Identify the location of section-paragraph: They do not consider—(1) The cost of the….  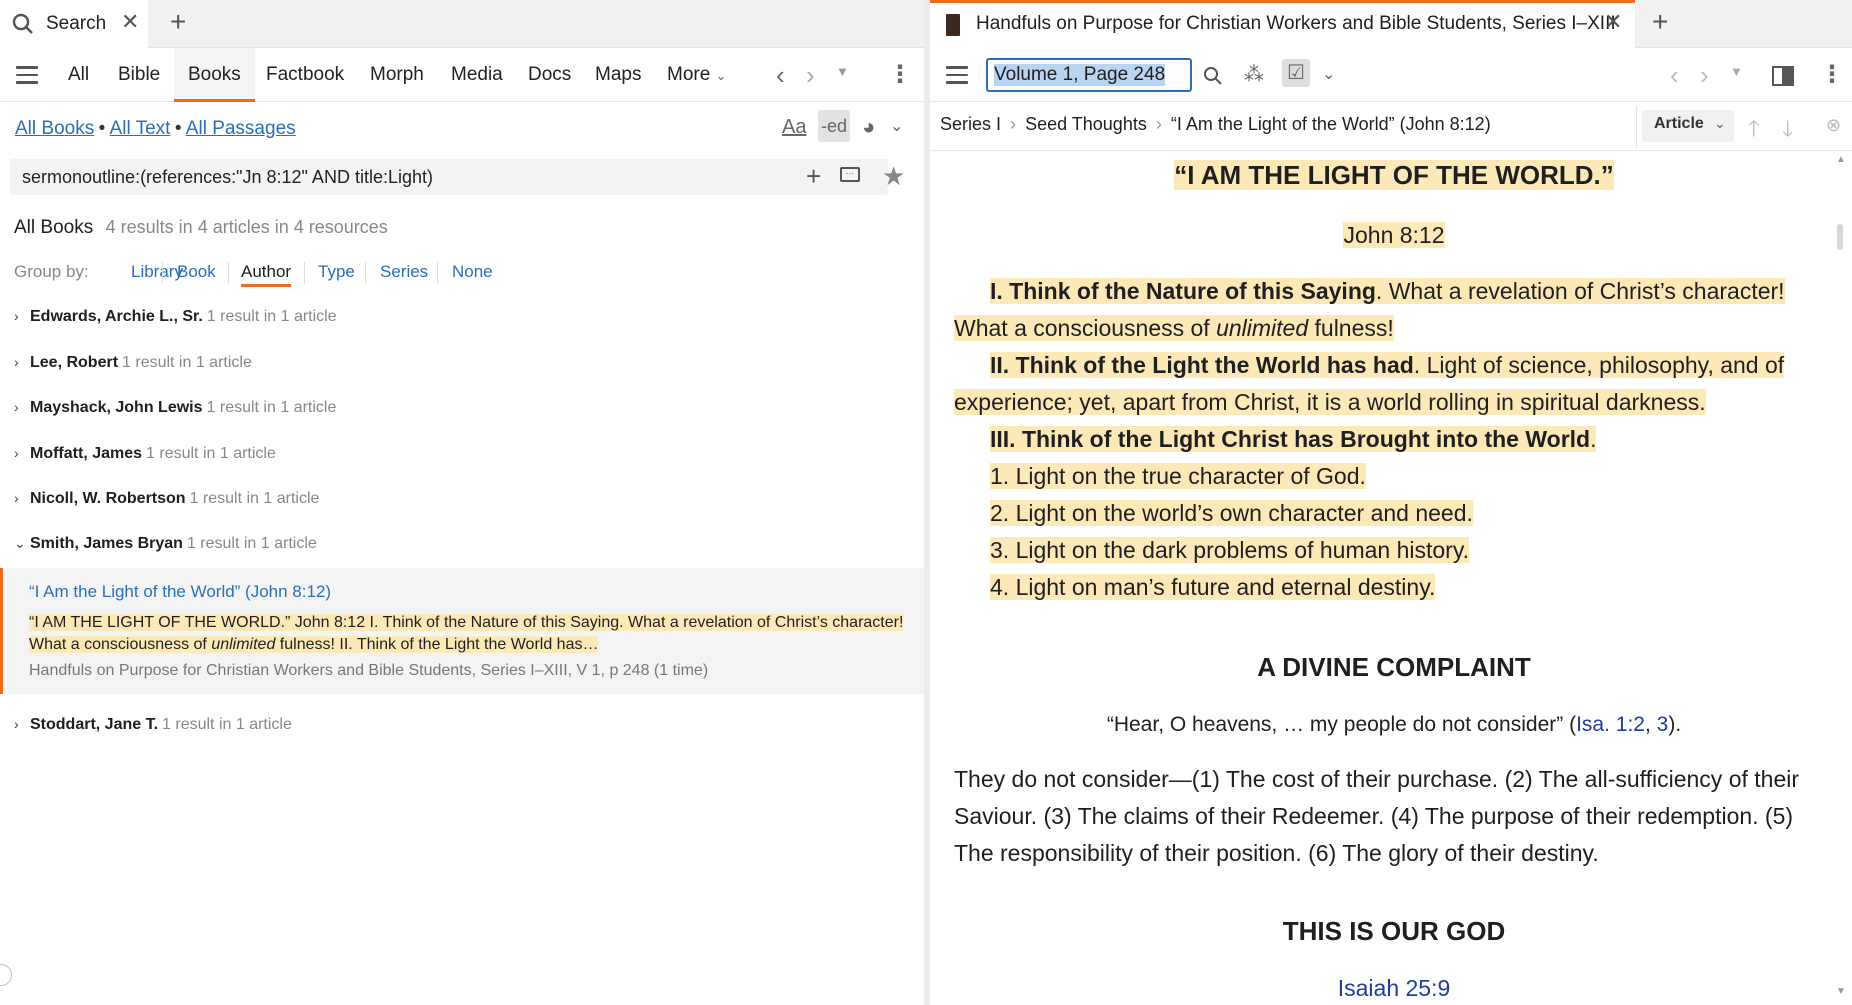
(1394, 816).